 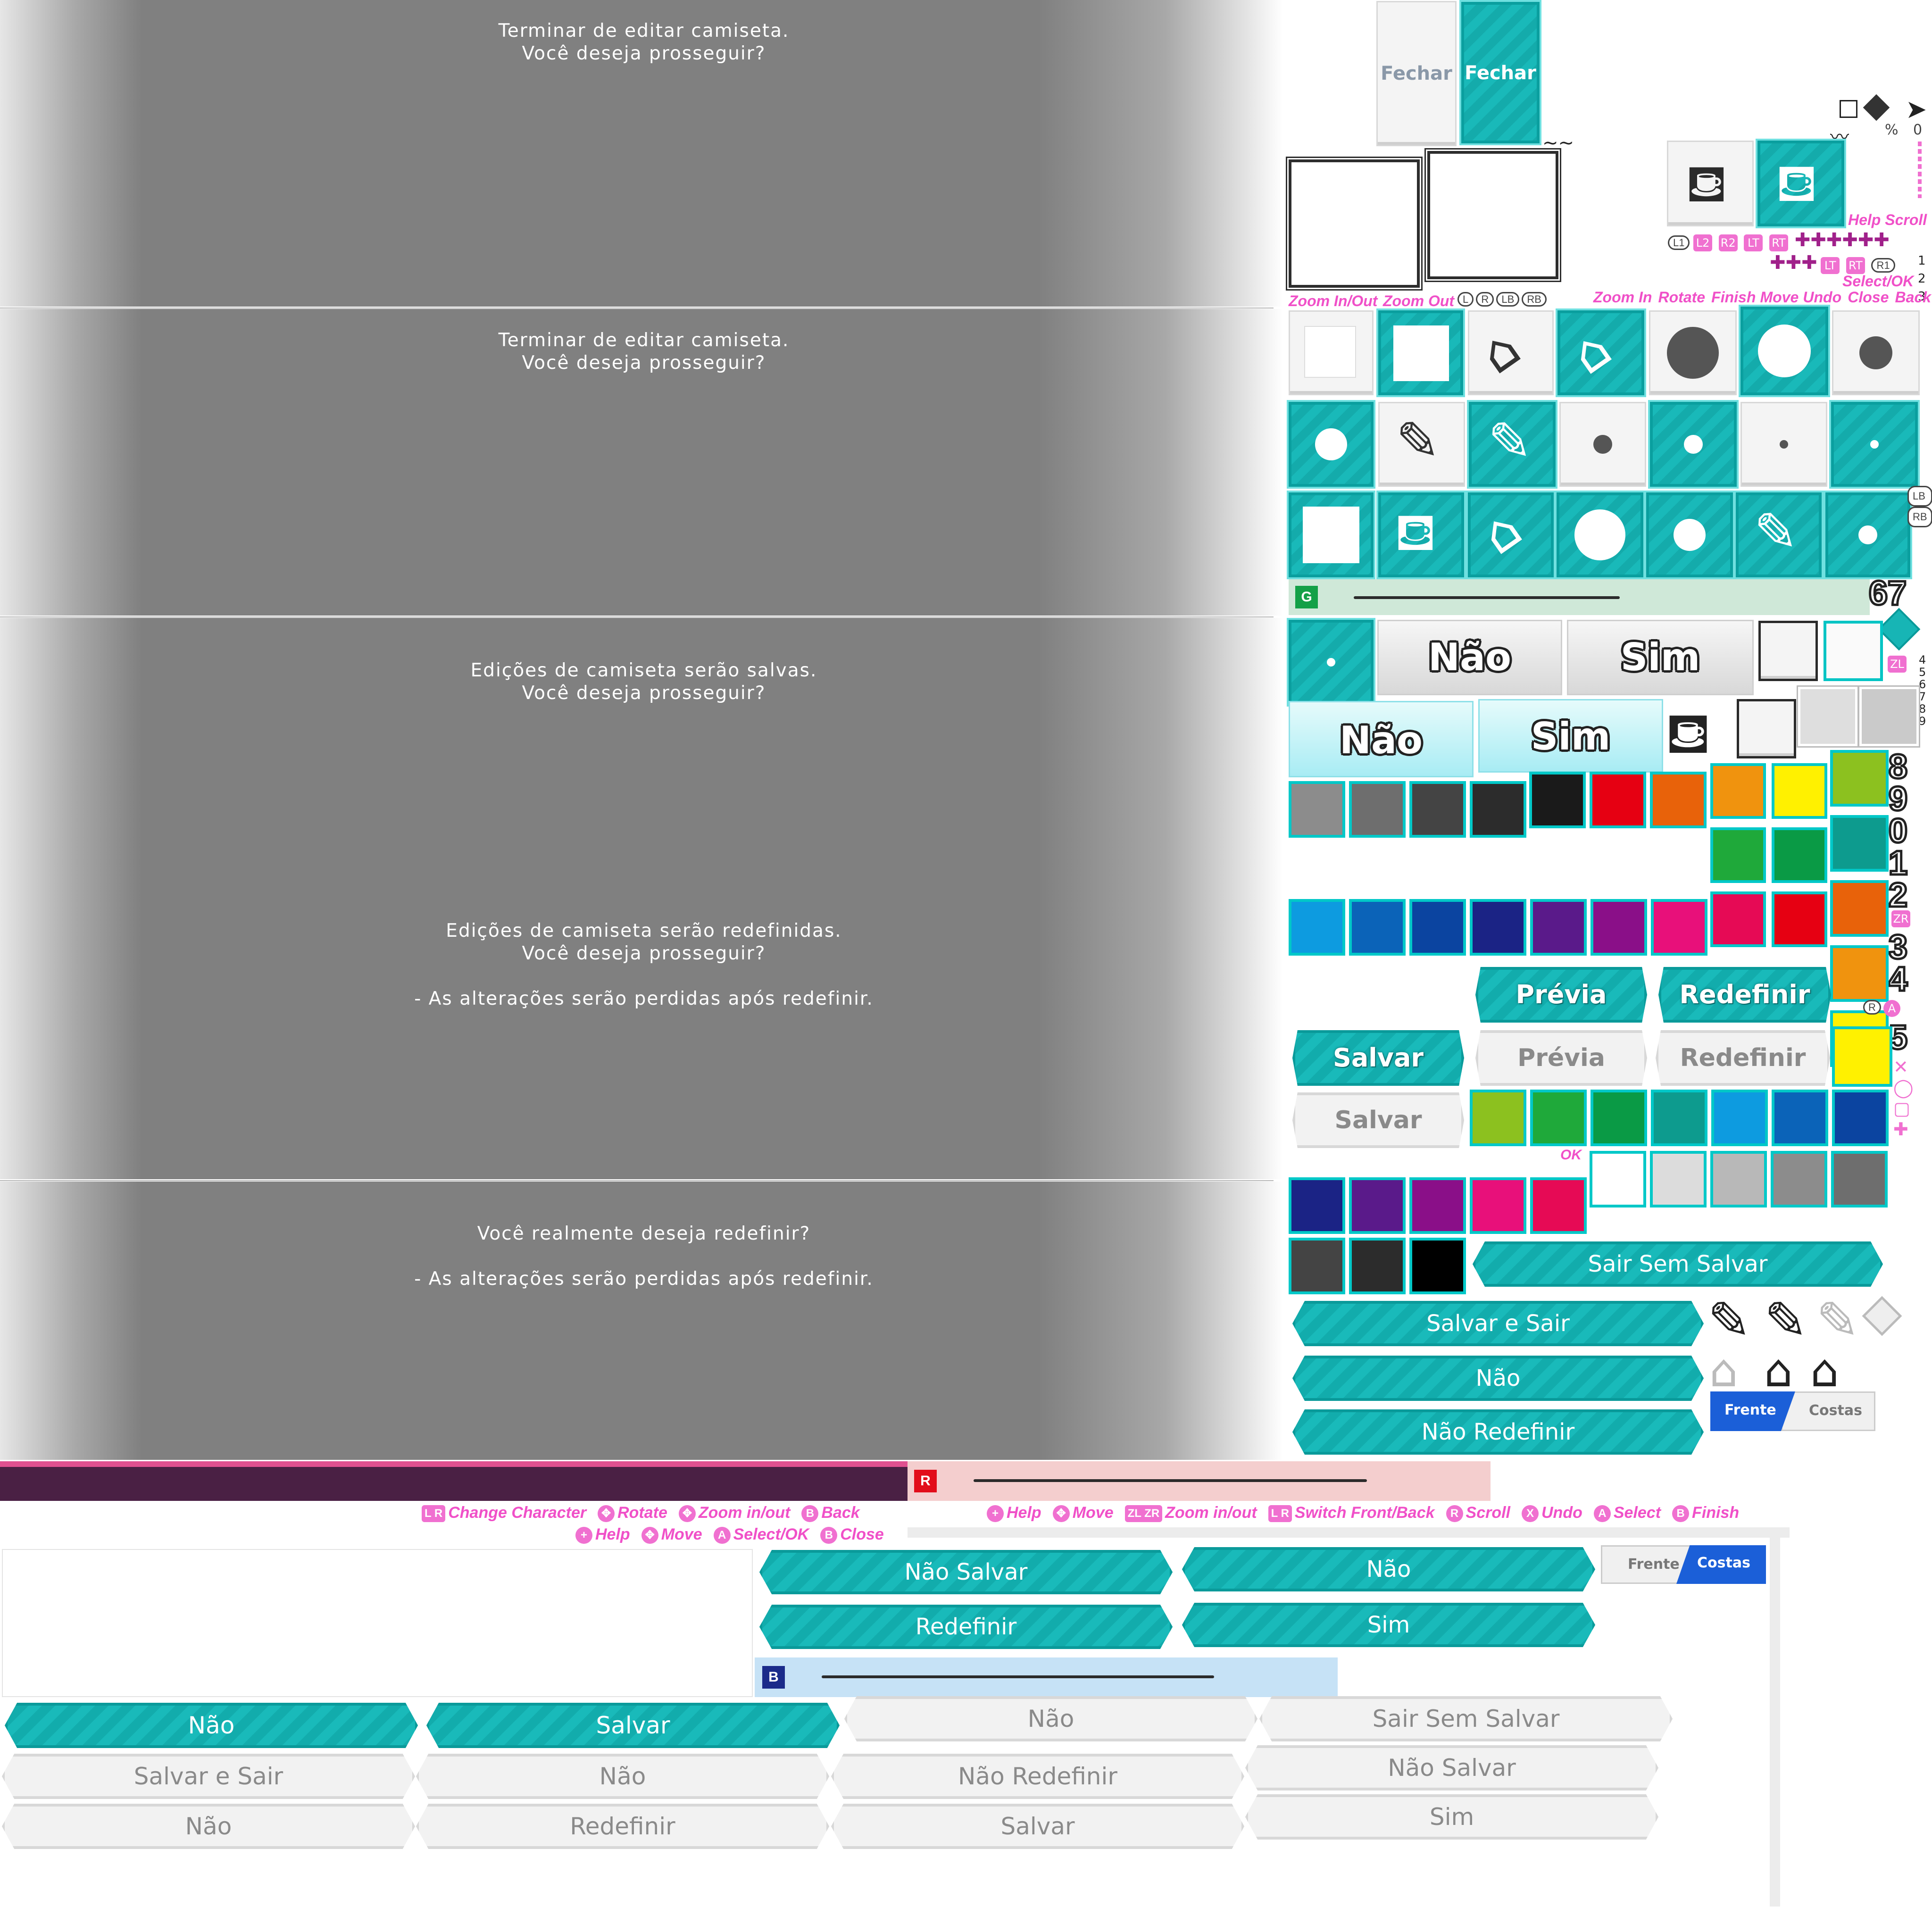 I want to click on brush-small-active, so click(x=1868, y=534).